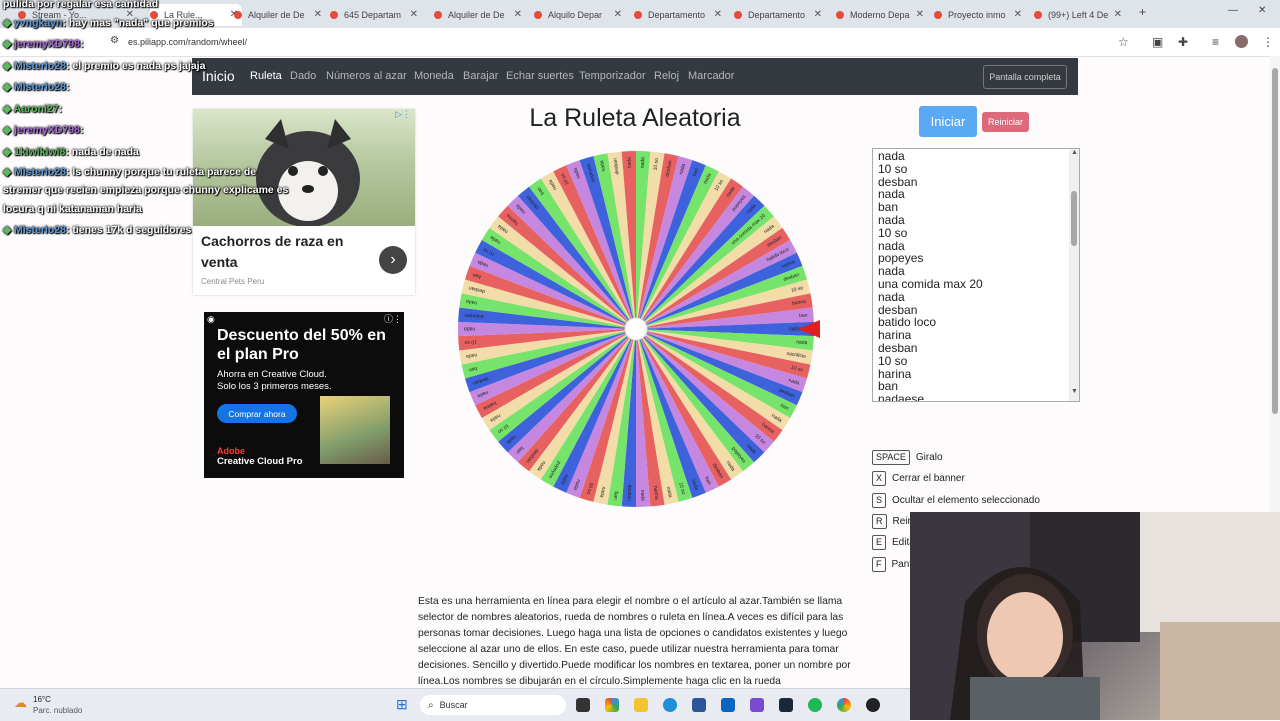  What do you see at coordinates (902, 564) in the screenshot?
I see `shortcut-label: Pant` at bounding box center [902, 564].